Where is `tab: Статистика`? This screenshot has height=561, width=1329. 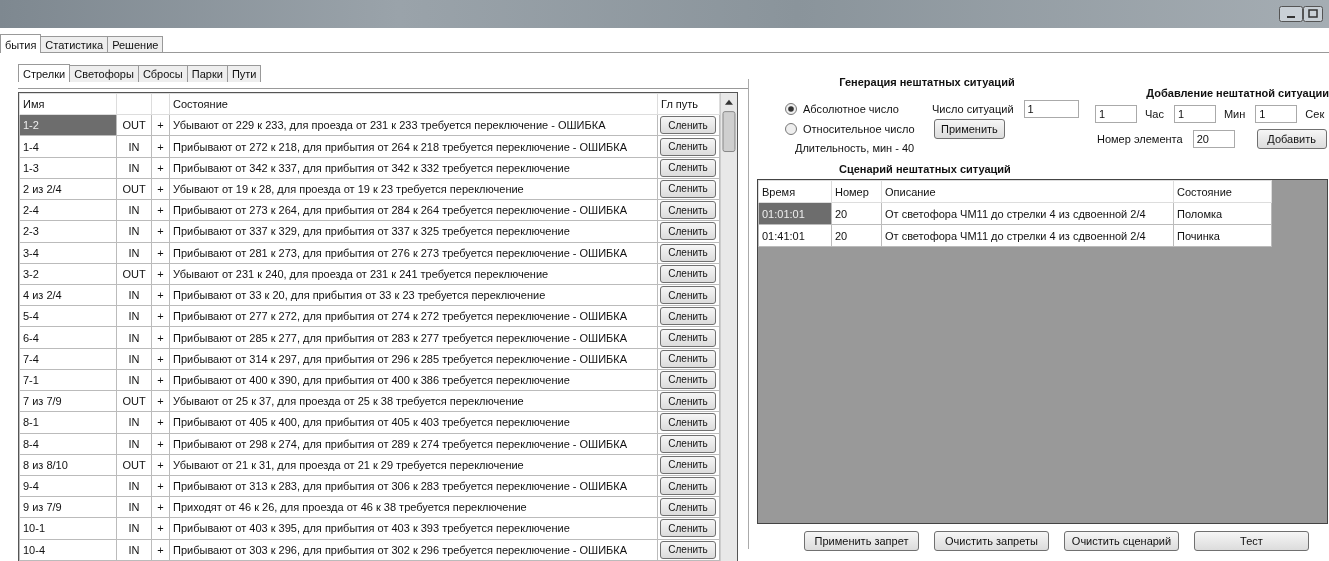
tab: Статистика is located at coordinates (74, 44).